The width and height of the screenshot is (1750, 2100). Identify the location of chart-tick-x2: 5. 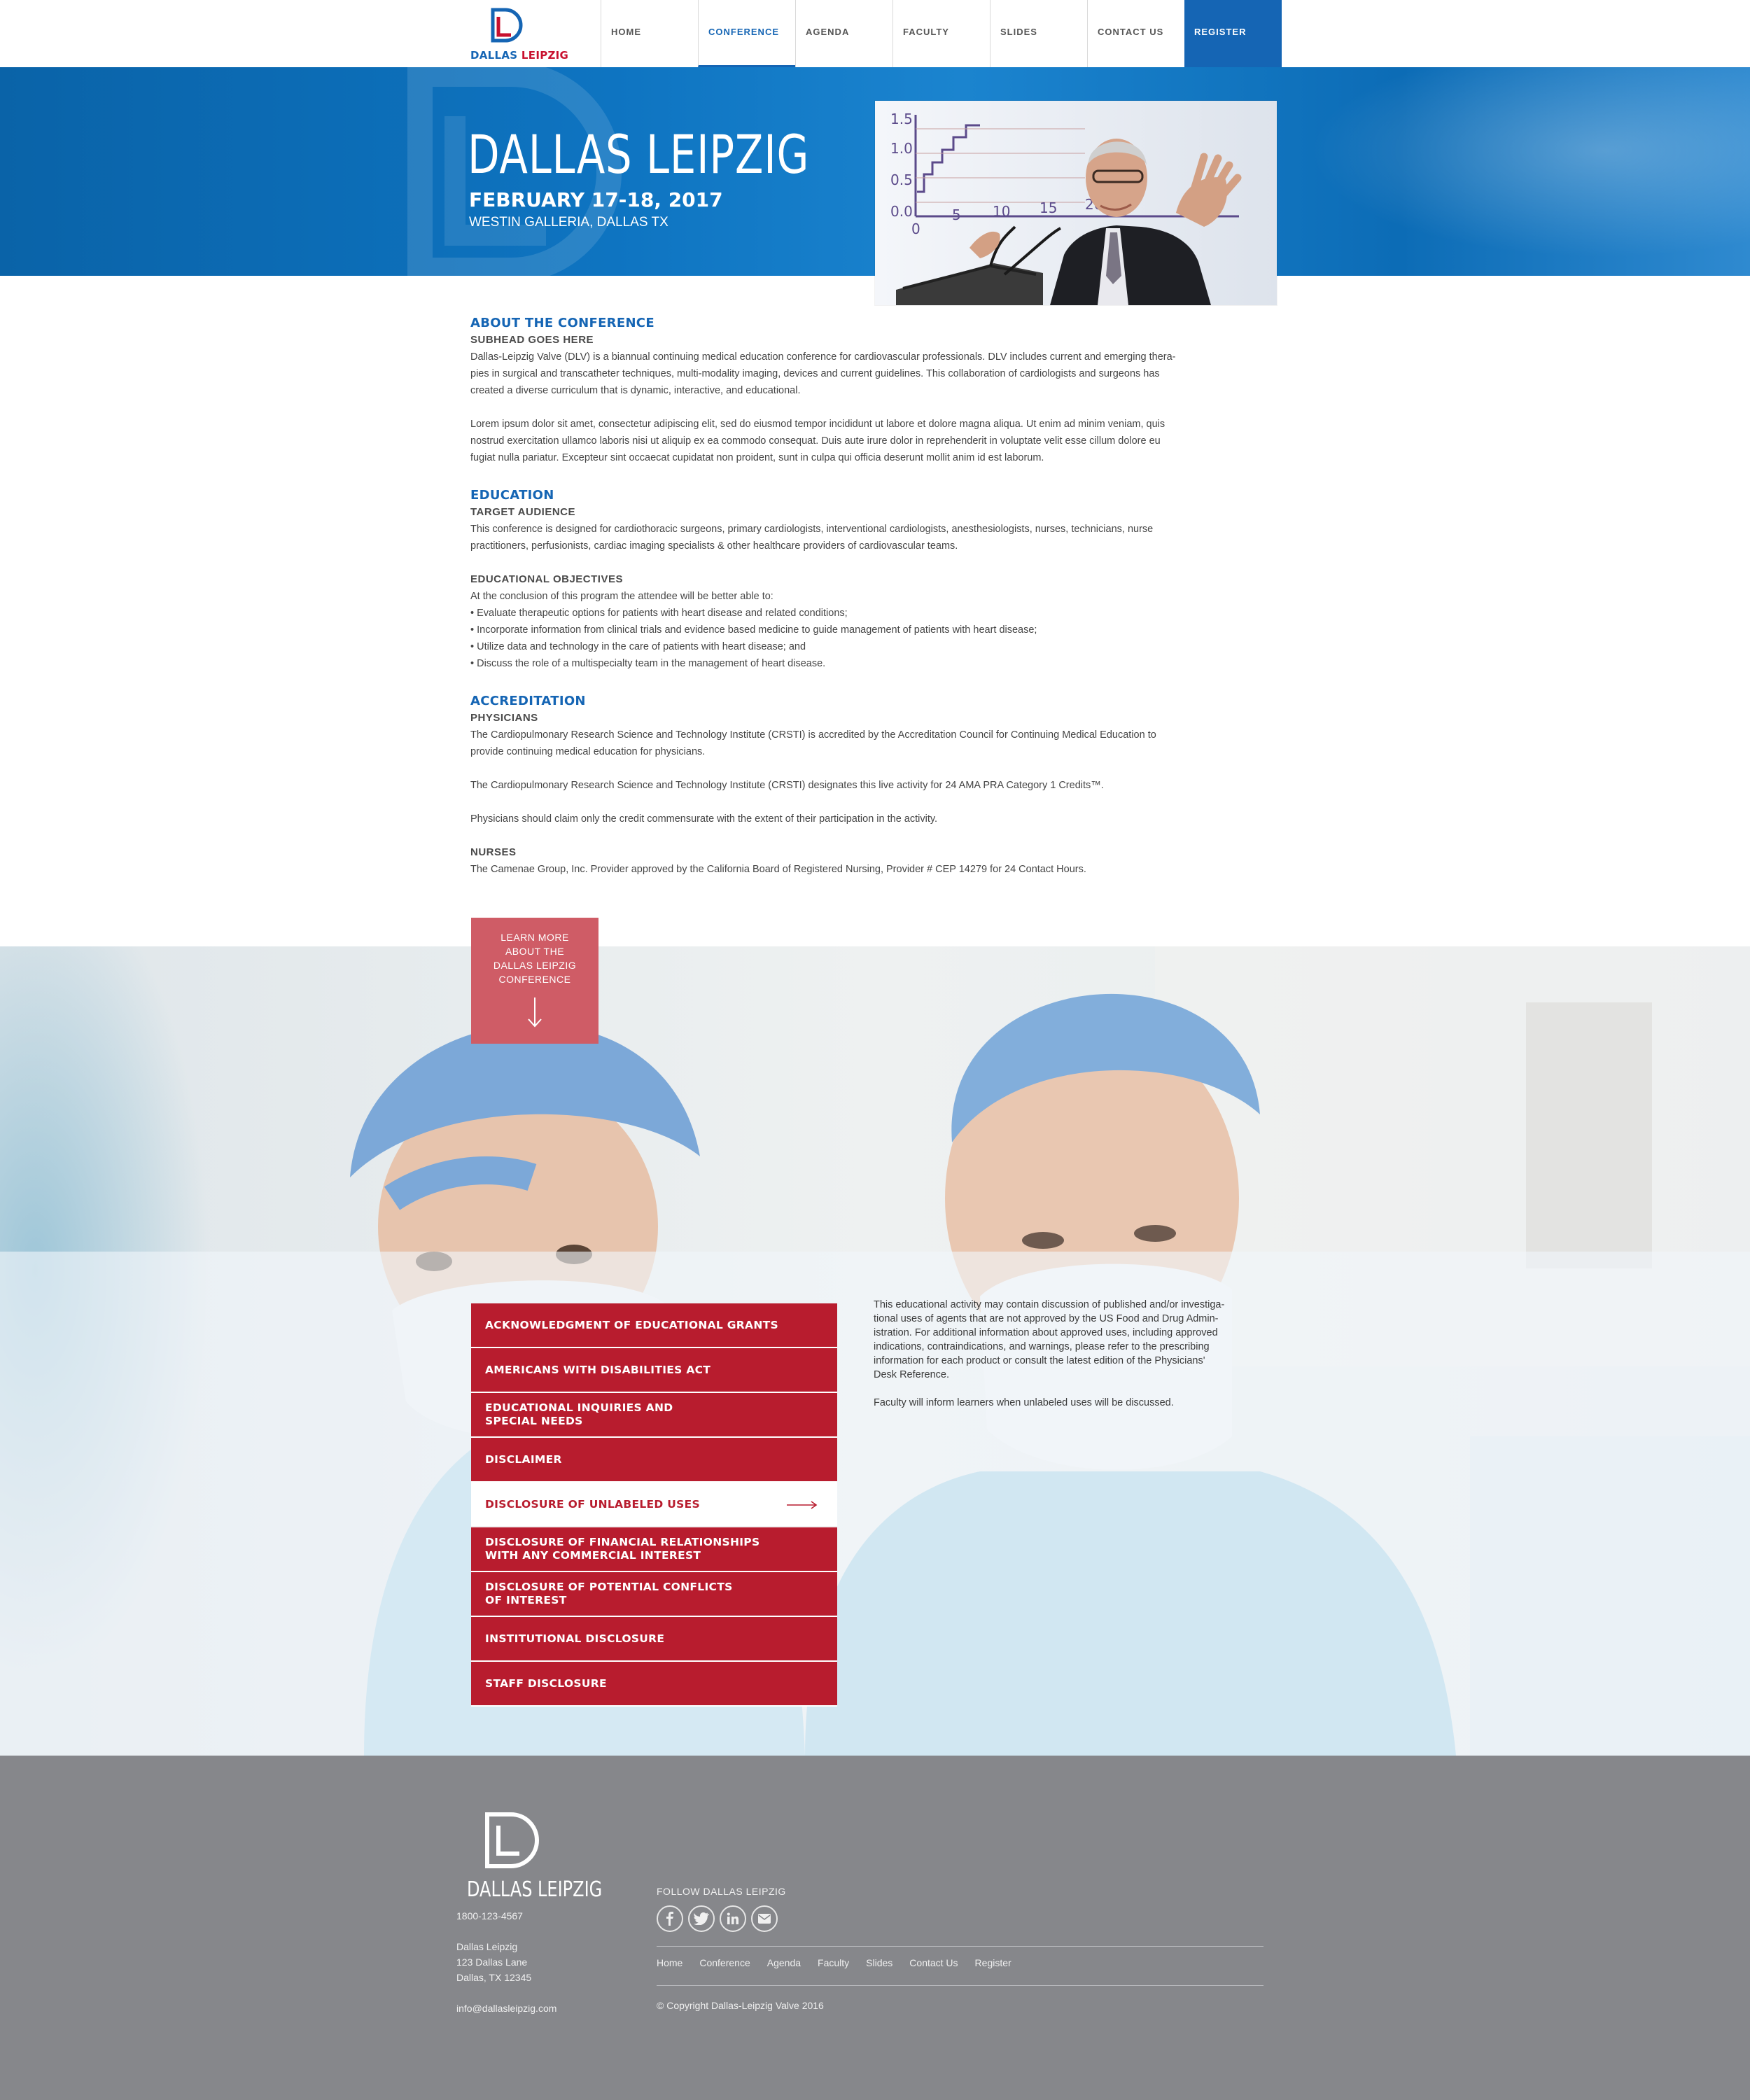
(956, 214).